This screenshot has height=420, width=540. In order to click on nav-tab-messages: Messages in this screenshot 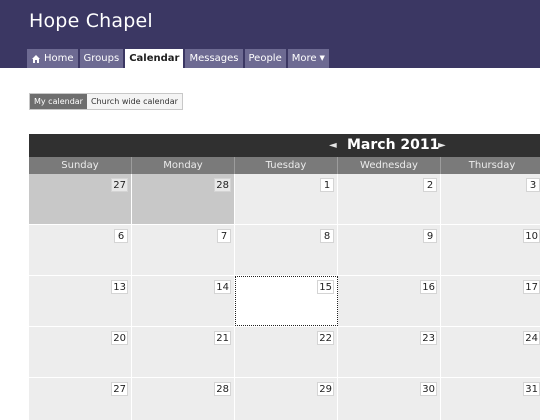, I will do `click(214, 58)`.